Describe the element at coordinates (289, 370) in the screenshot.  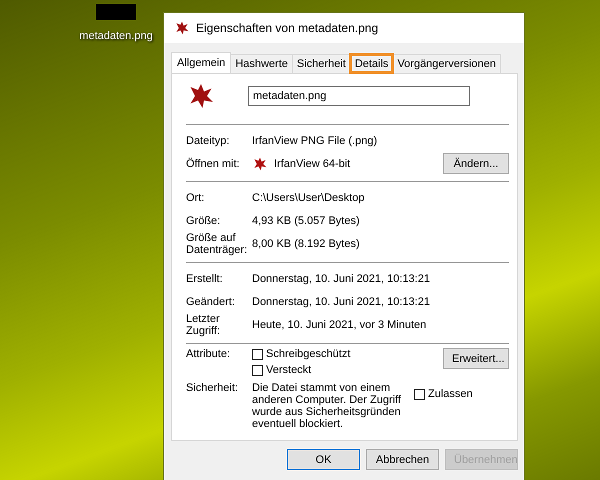
I see `checkbox-label: Versteckt` at that location.